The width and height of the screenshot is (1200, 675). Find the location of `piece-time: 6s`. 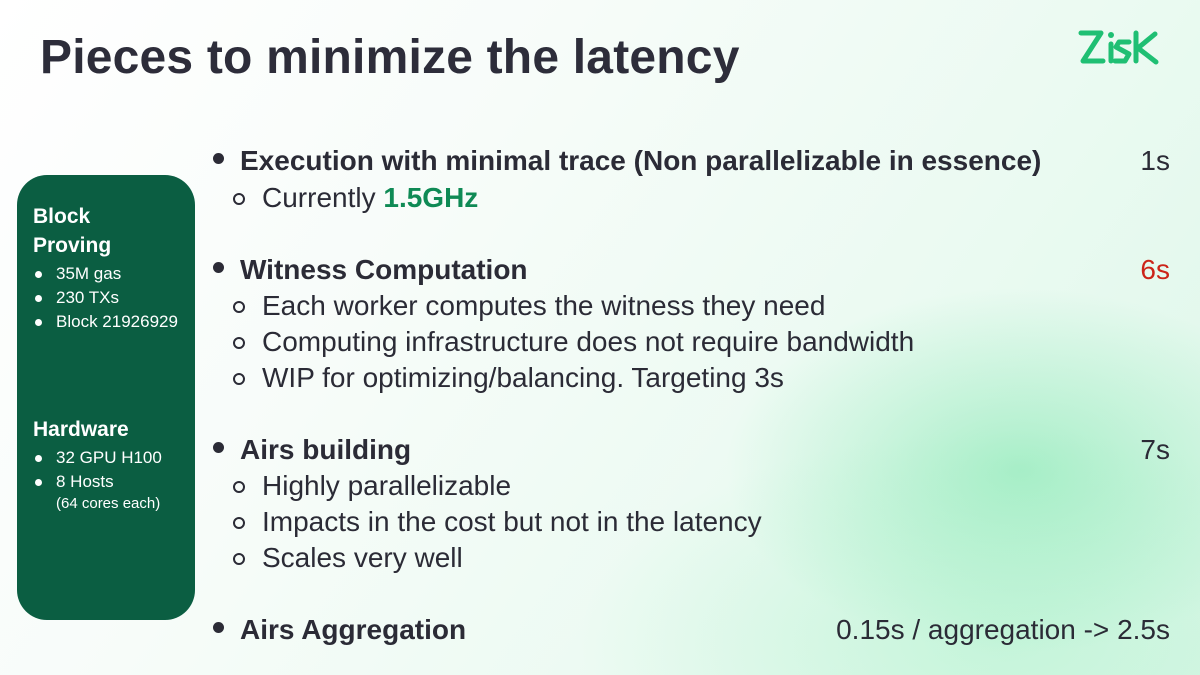

piece-time: 6s is located at coordinates (1155, 269).